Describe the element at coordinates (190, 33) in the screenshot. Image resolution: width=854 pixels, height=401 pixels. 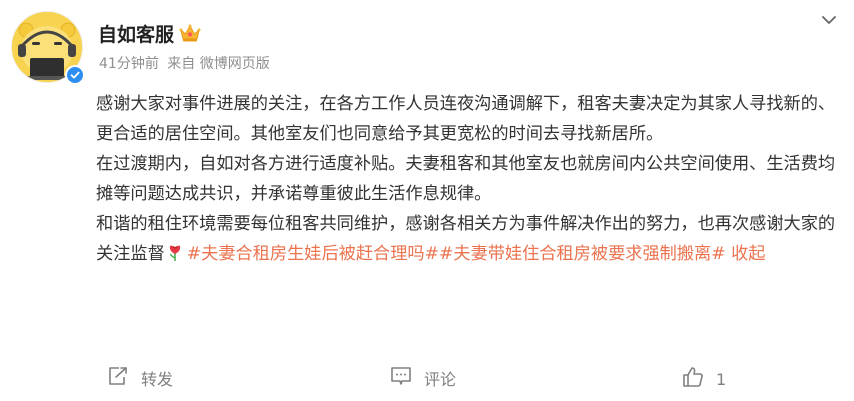
I see `crown-icon` at that location.